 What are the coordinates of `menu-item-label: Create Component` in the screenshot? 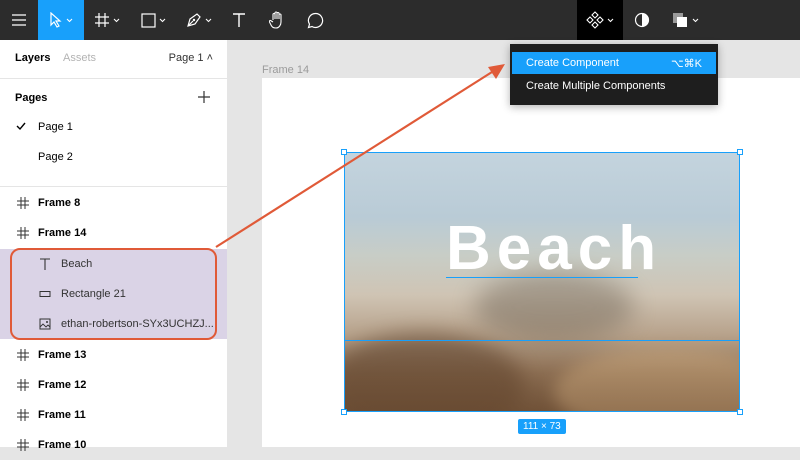 It's located at (572, 63).